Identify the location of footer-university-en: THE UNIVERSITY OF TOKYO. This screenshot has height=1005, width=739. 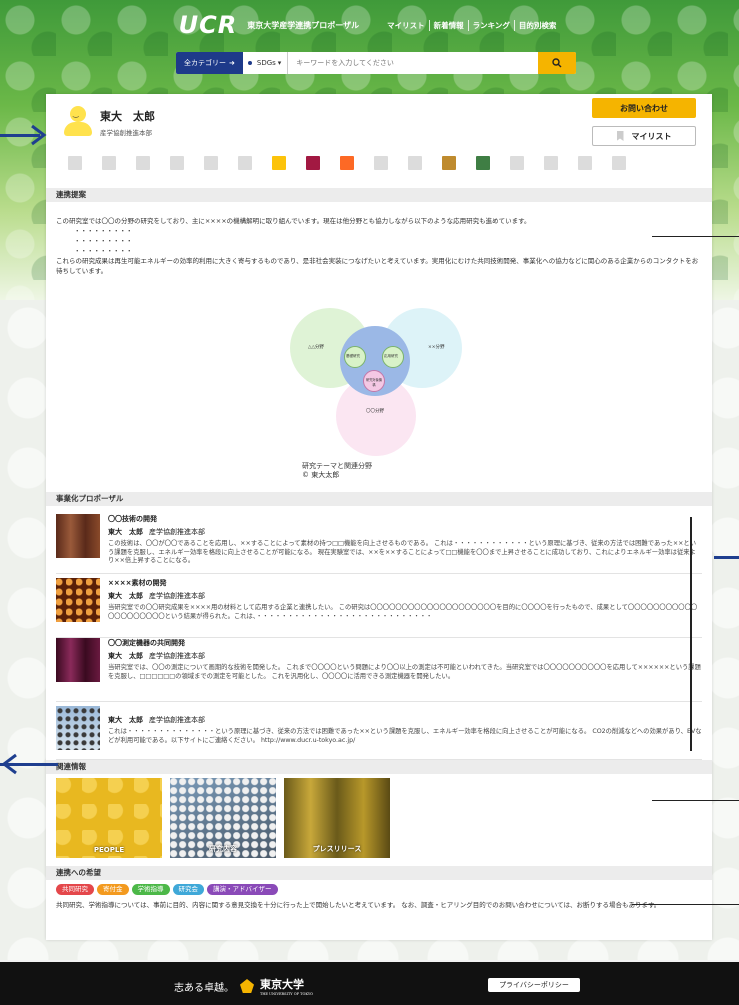
(287, 994).